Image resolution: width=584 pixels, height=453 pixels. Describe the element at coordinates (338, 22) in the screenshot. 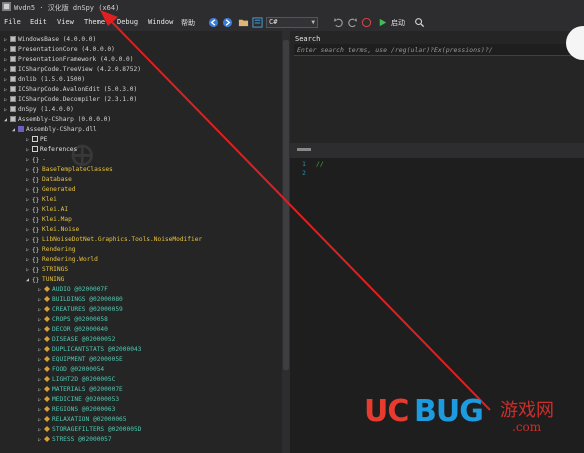

I see `undo-icon` at that location.